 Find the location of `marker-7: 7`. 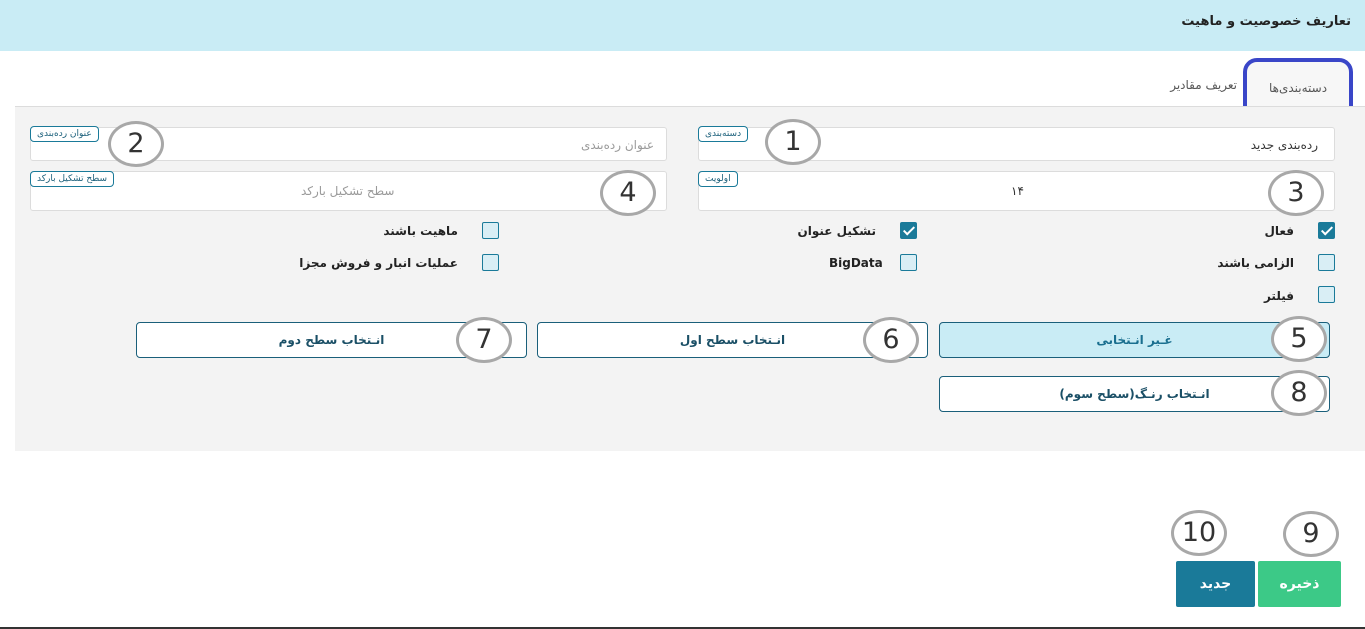

marker-7: 7 is located at coordinates (484, 340).